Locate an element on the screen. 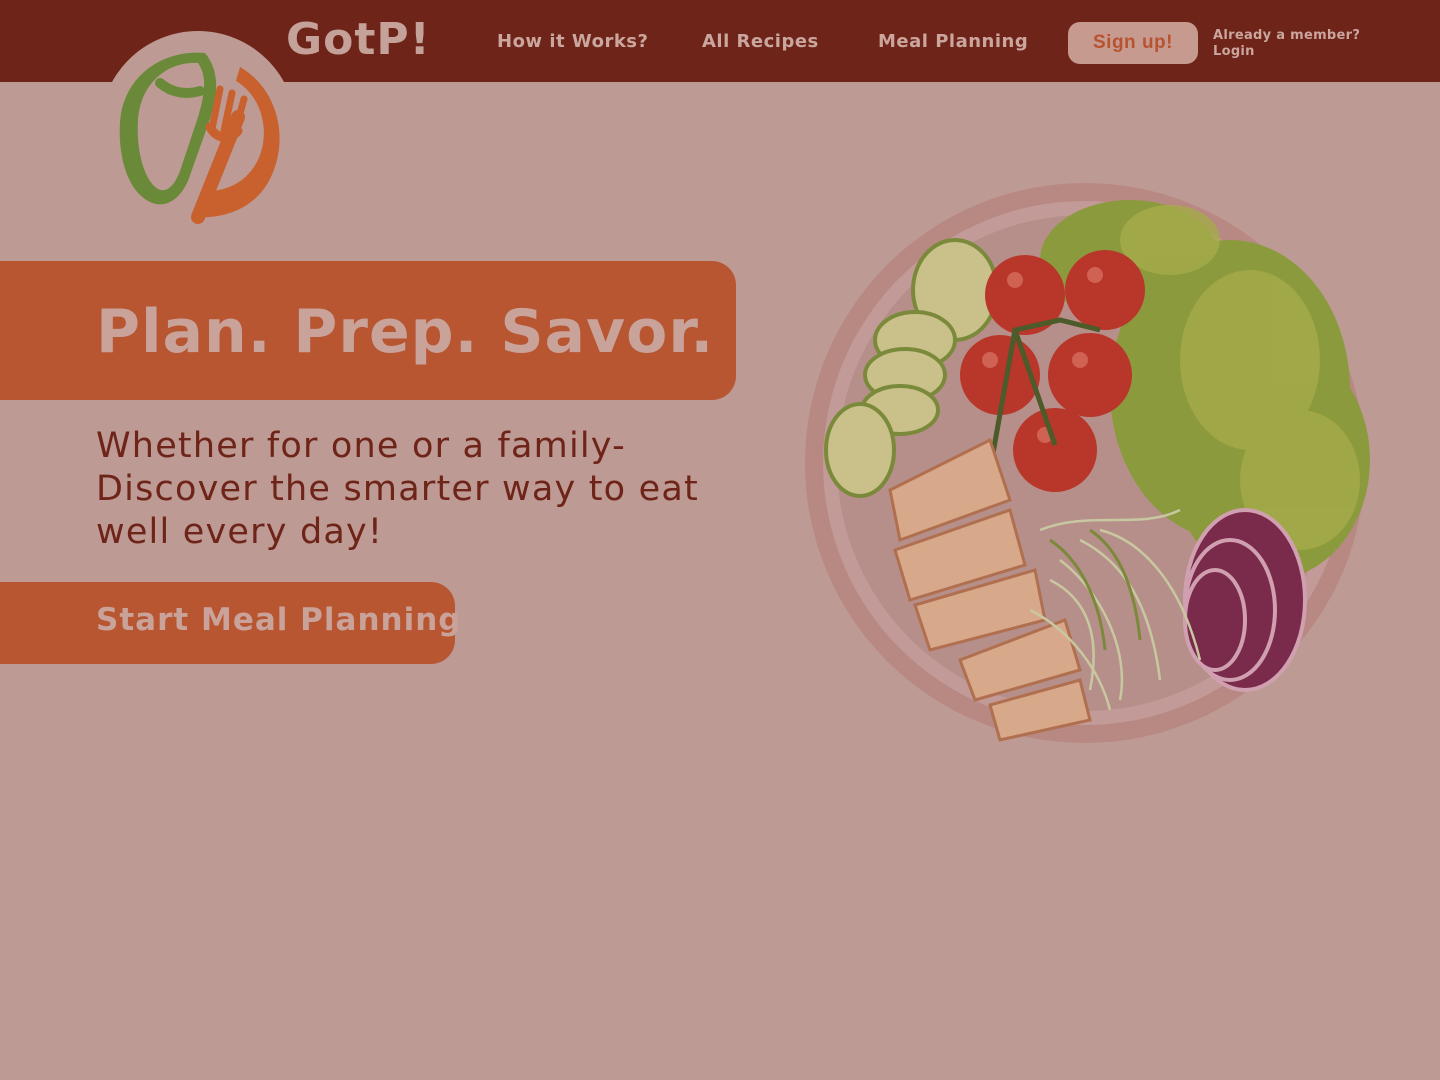 This screenshot has height=1080, width=1440. hero-subtitle-line: Whether for one or a family- is located at coordinates (361, 446).